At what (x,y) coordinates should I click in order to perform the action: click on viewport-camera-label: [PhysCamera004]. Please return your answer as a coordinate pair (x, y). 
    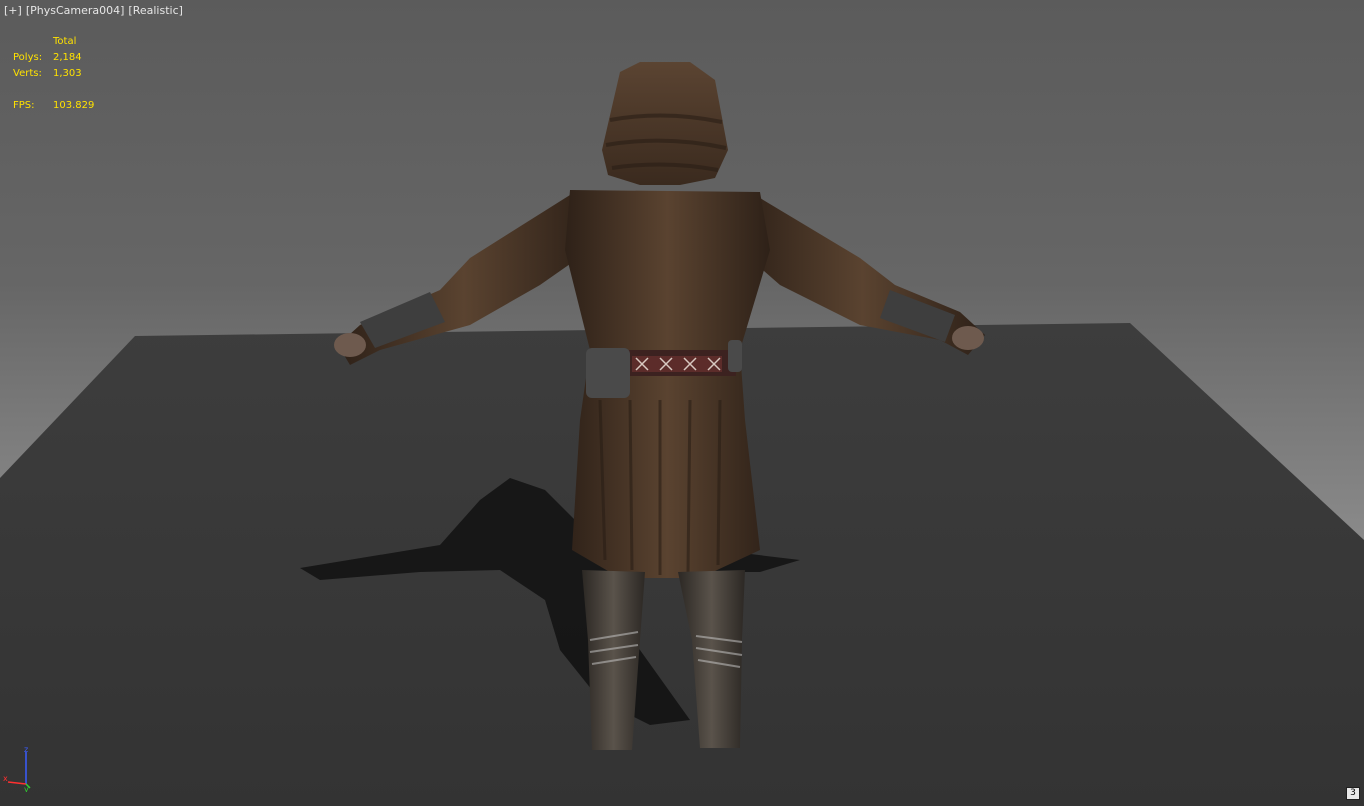
    Looking at the image, I should click on (75, 10).